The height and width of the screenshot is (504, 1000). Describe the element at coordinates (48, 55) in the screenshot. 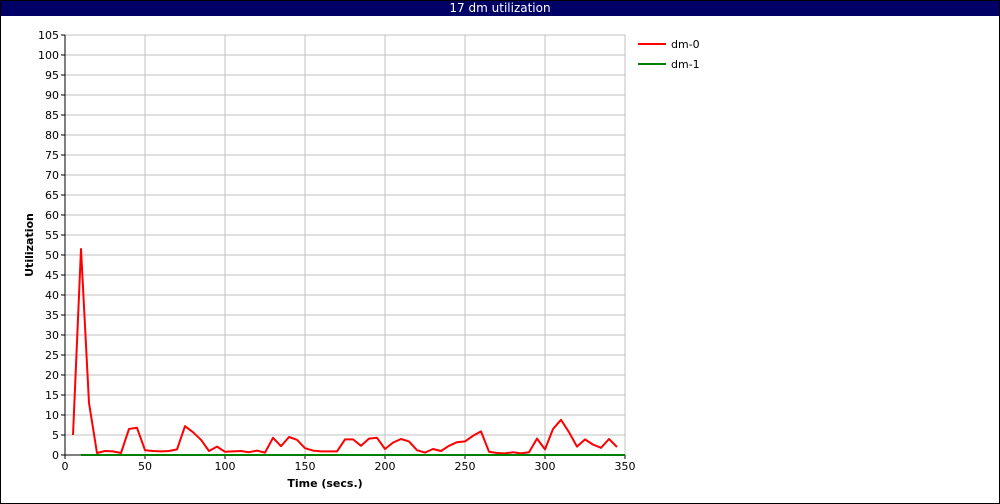

I see `y-tick-label: 100` at that location.